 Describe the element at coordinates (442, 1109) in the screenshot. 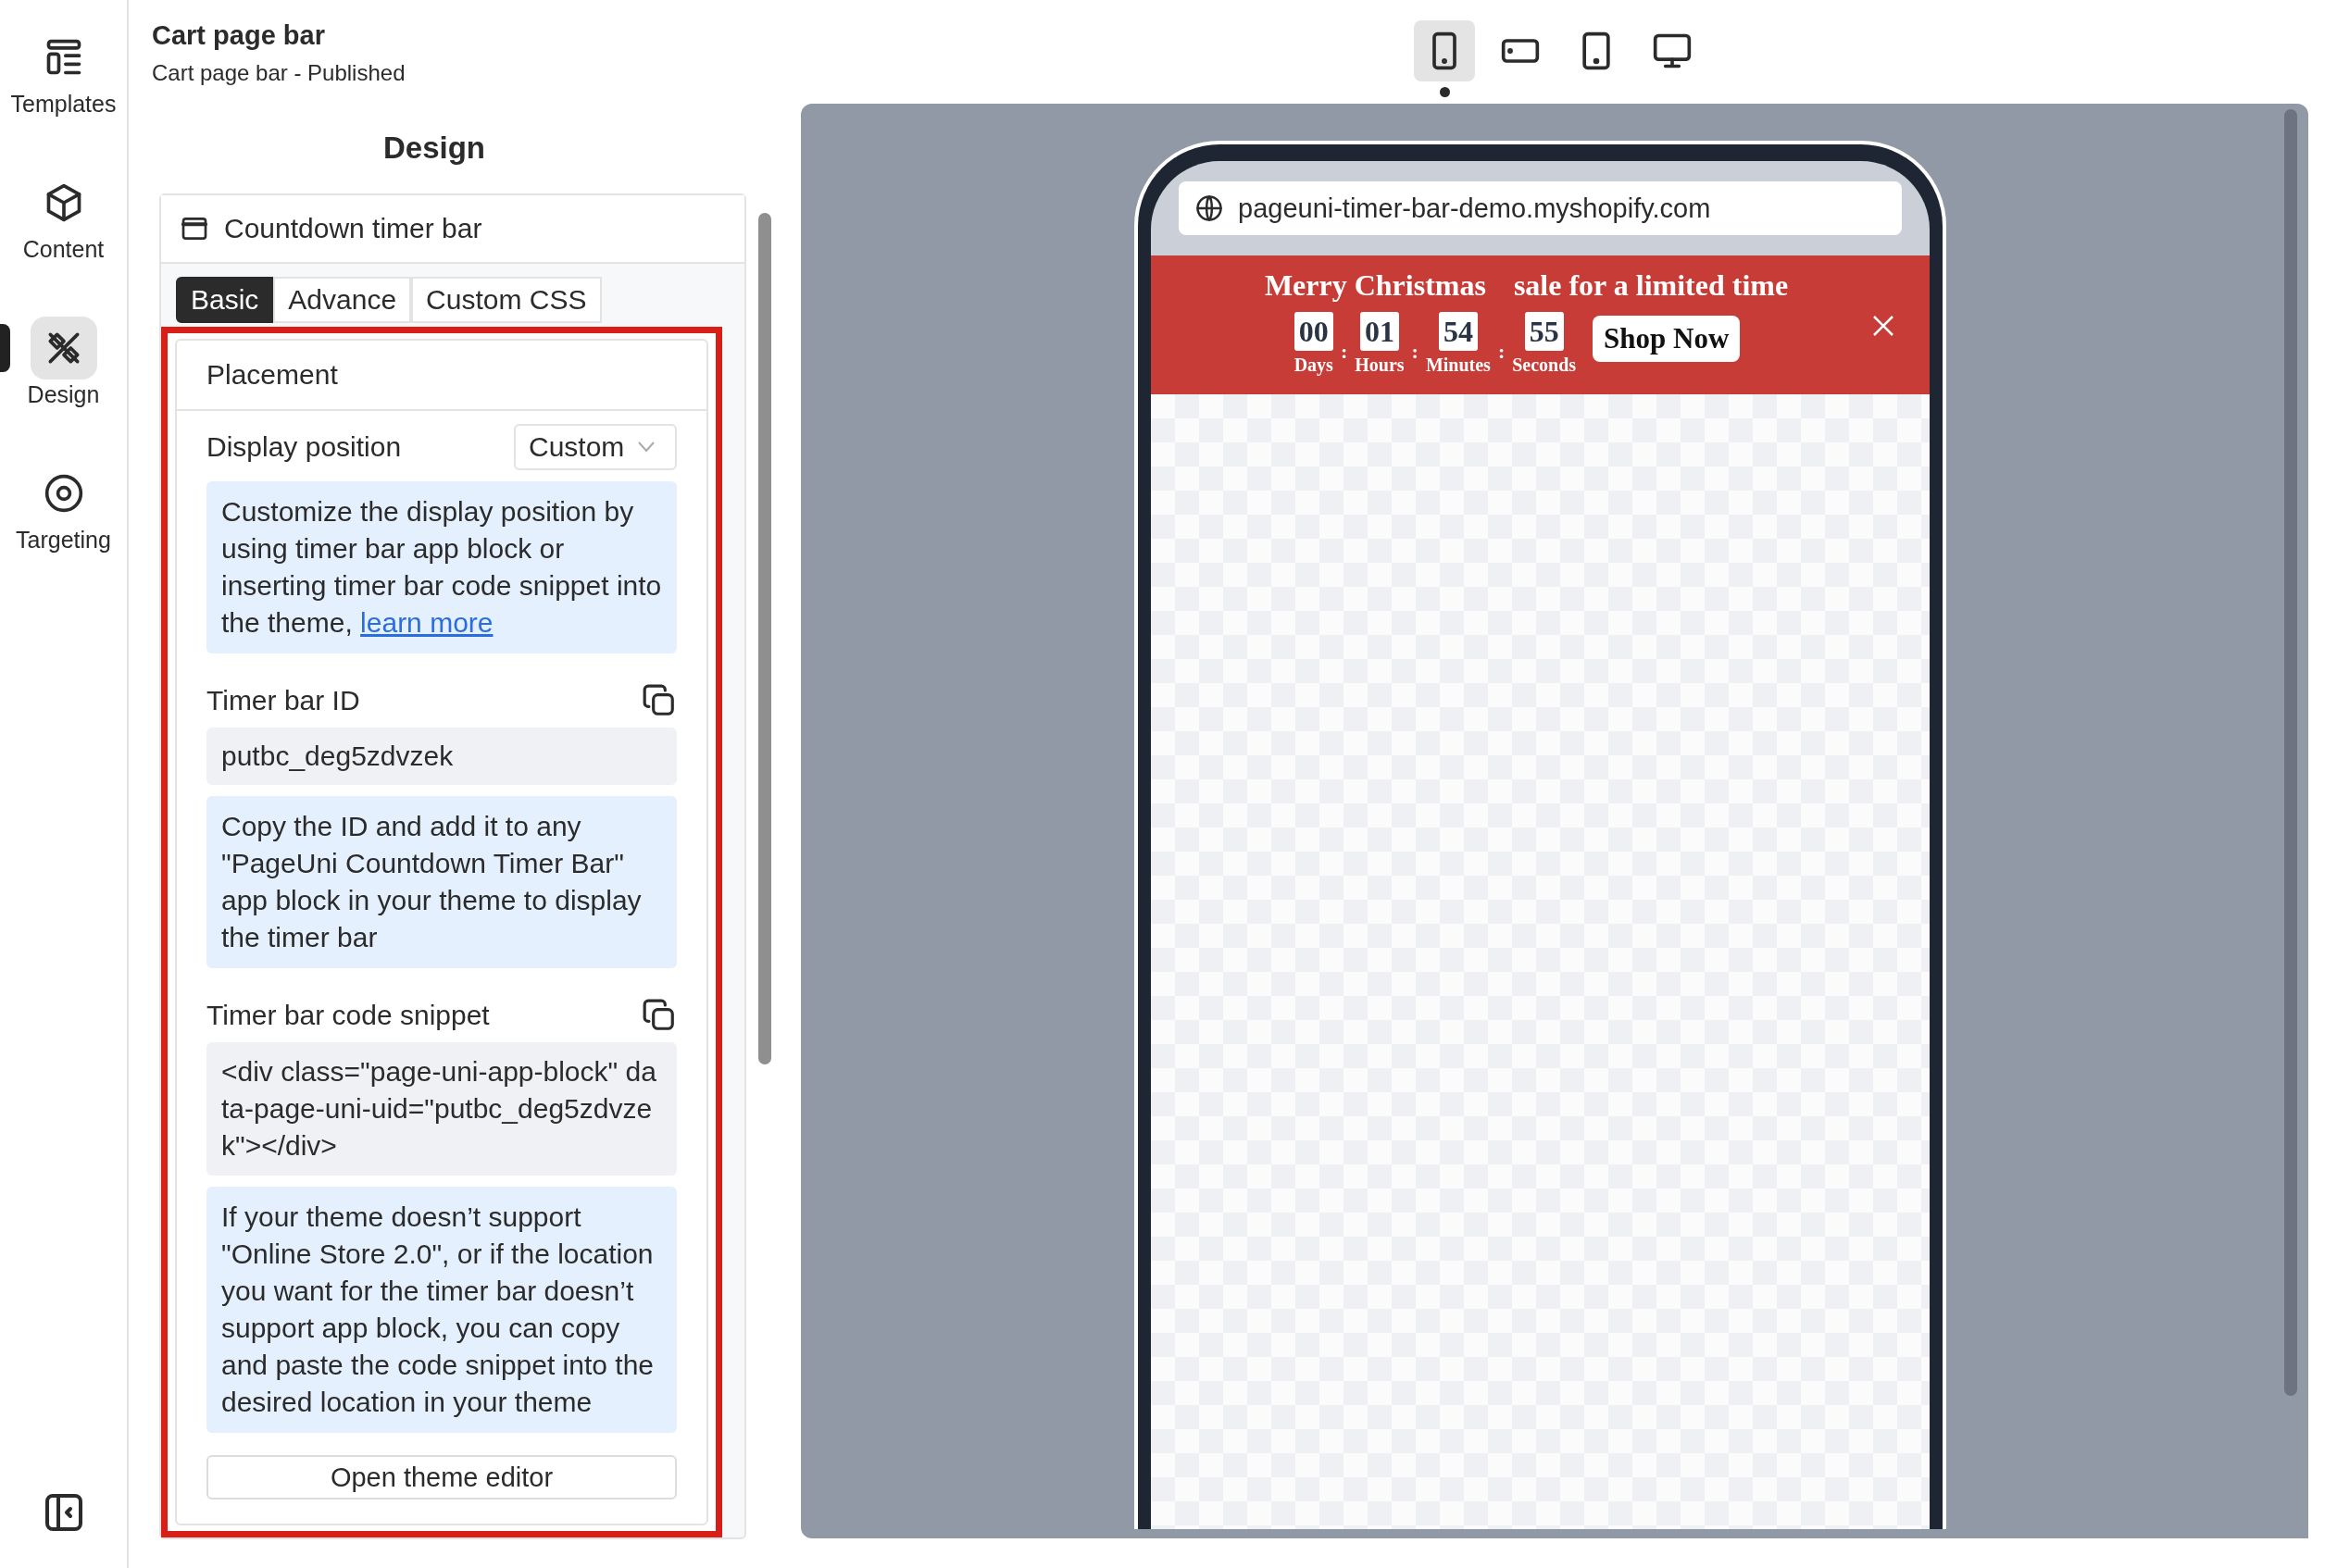

I see `code-snippet-field: <div class="page-uni-app-block" data-page-uni-uid="putbc_deg5zdvzek"></div>` at that location.